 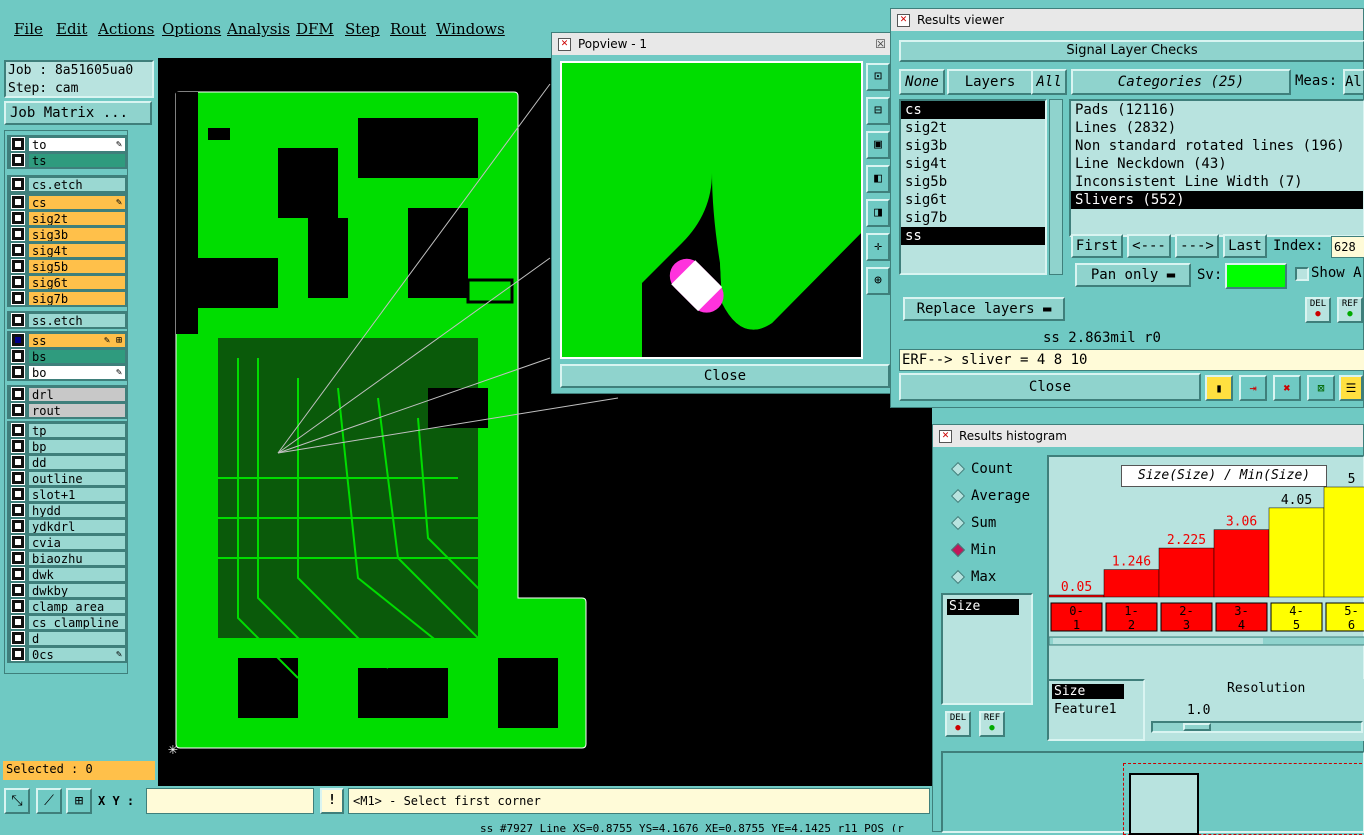 What do you see at coordinates (67, 478) in the screenshot?
I see `layer-row: outline` at bounding box center [67, 478].